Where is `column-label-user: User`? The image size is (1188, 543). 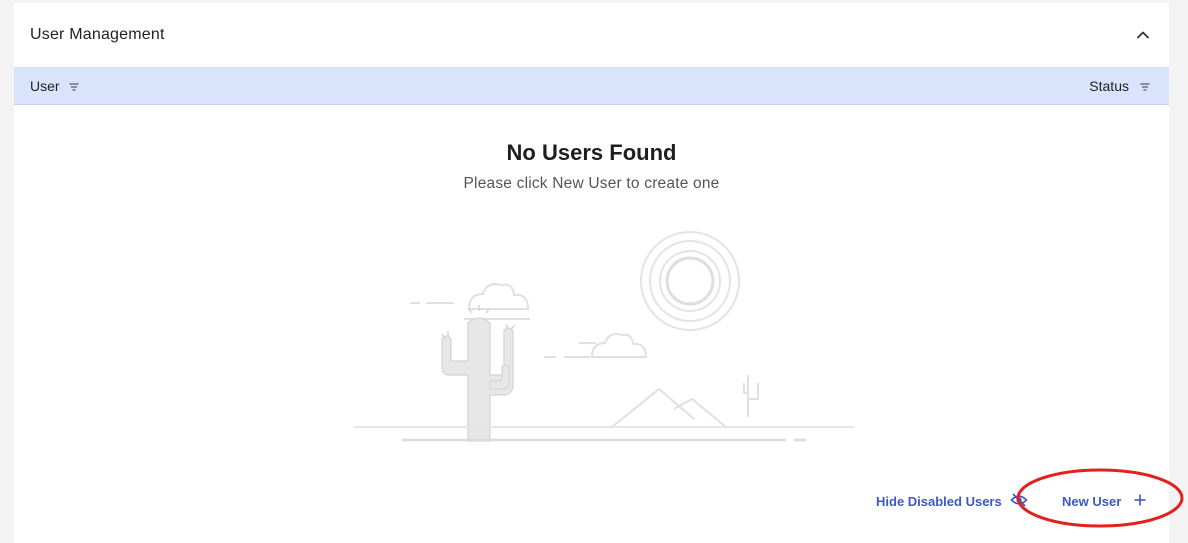 column-label-user: User is located at coordinates (45, 85).